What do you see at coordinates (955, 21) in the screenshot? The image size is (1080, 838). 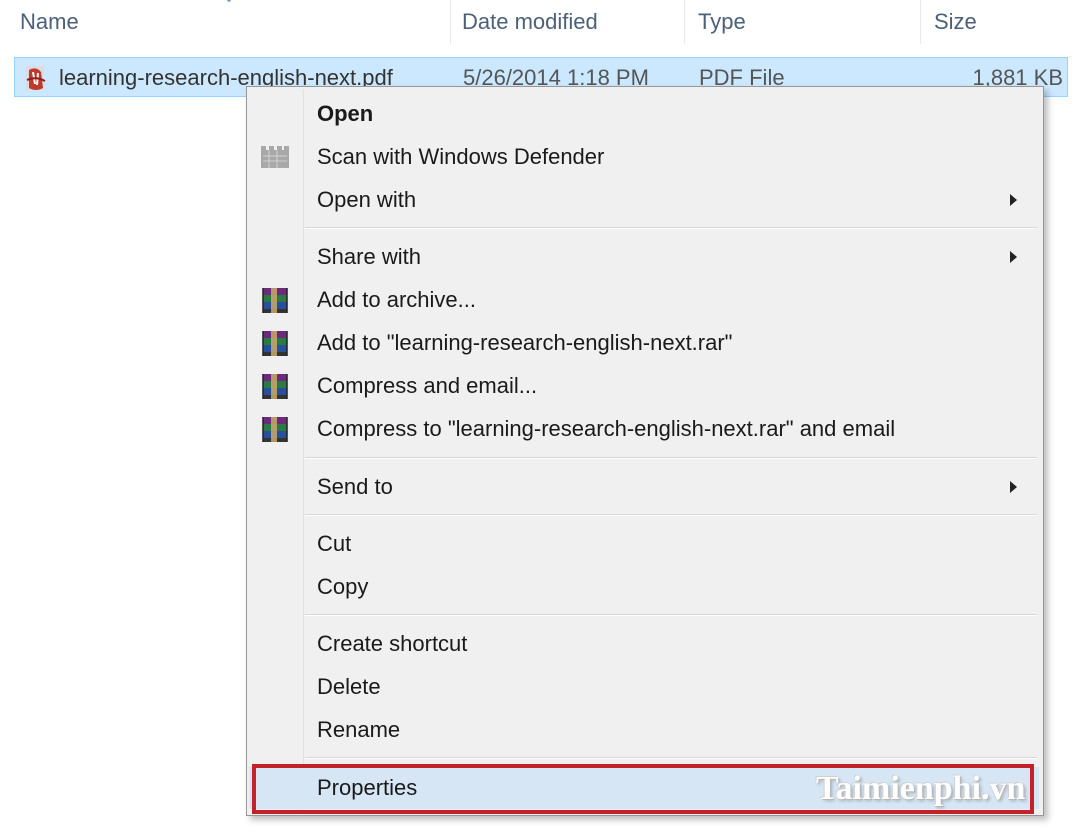 I see `column-header-size-label: Size` at bounding box center [955, 21].